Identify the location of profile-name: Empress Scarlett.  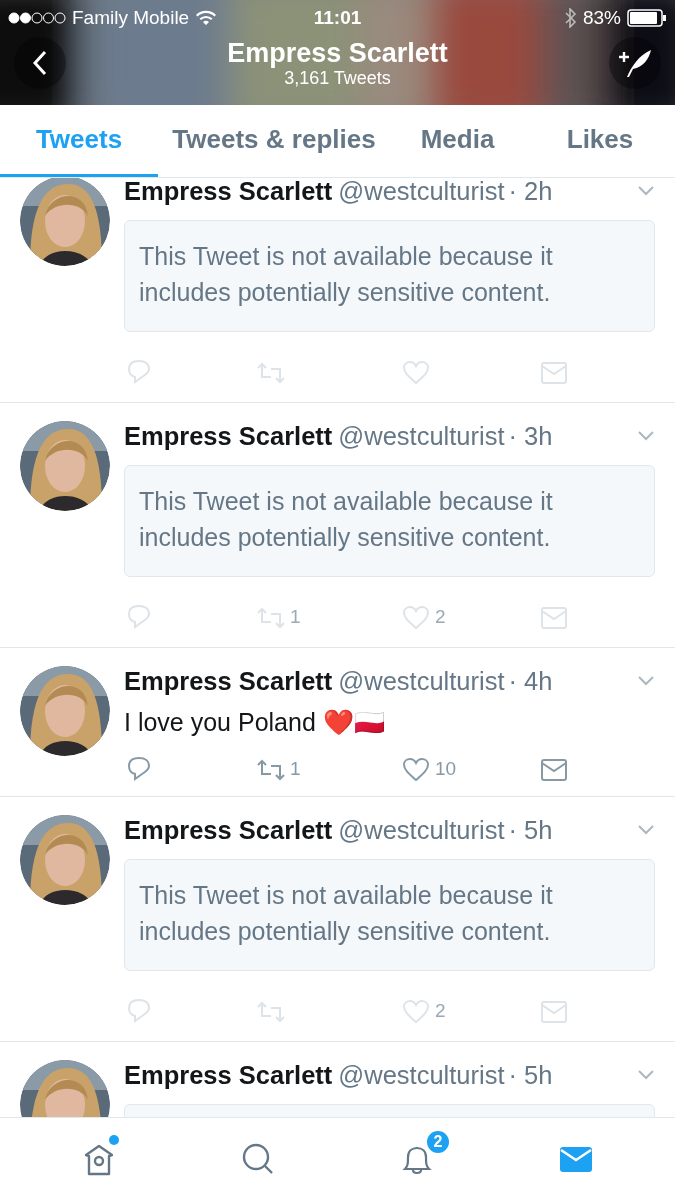
(337, 53).